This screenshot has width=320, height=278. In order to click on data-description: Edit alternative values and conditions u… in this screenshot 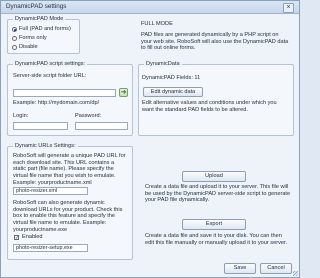, I will do `click(209, 106)`.